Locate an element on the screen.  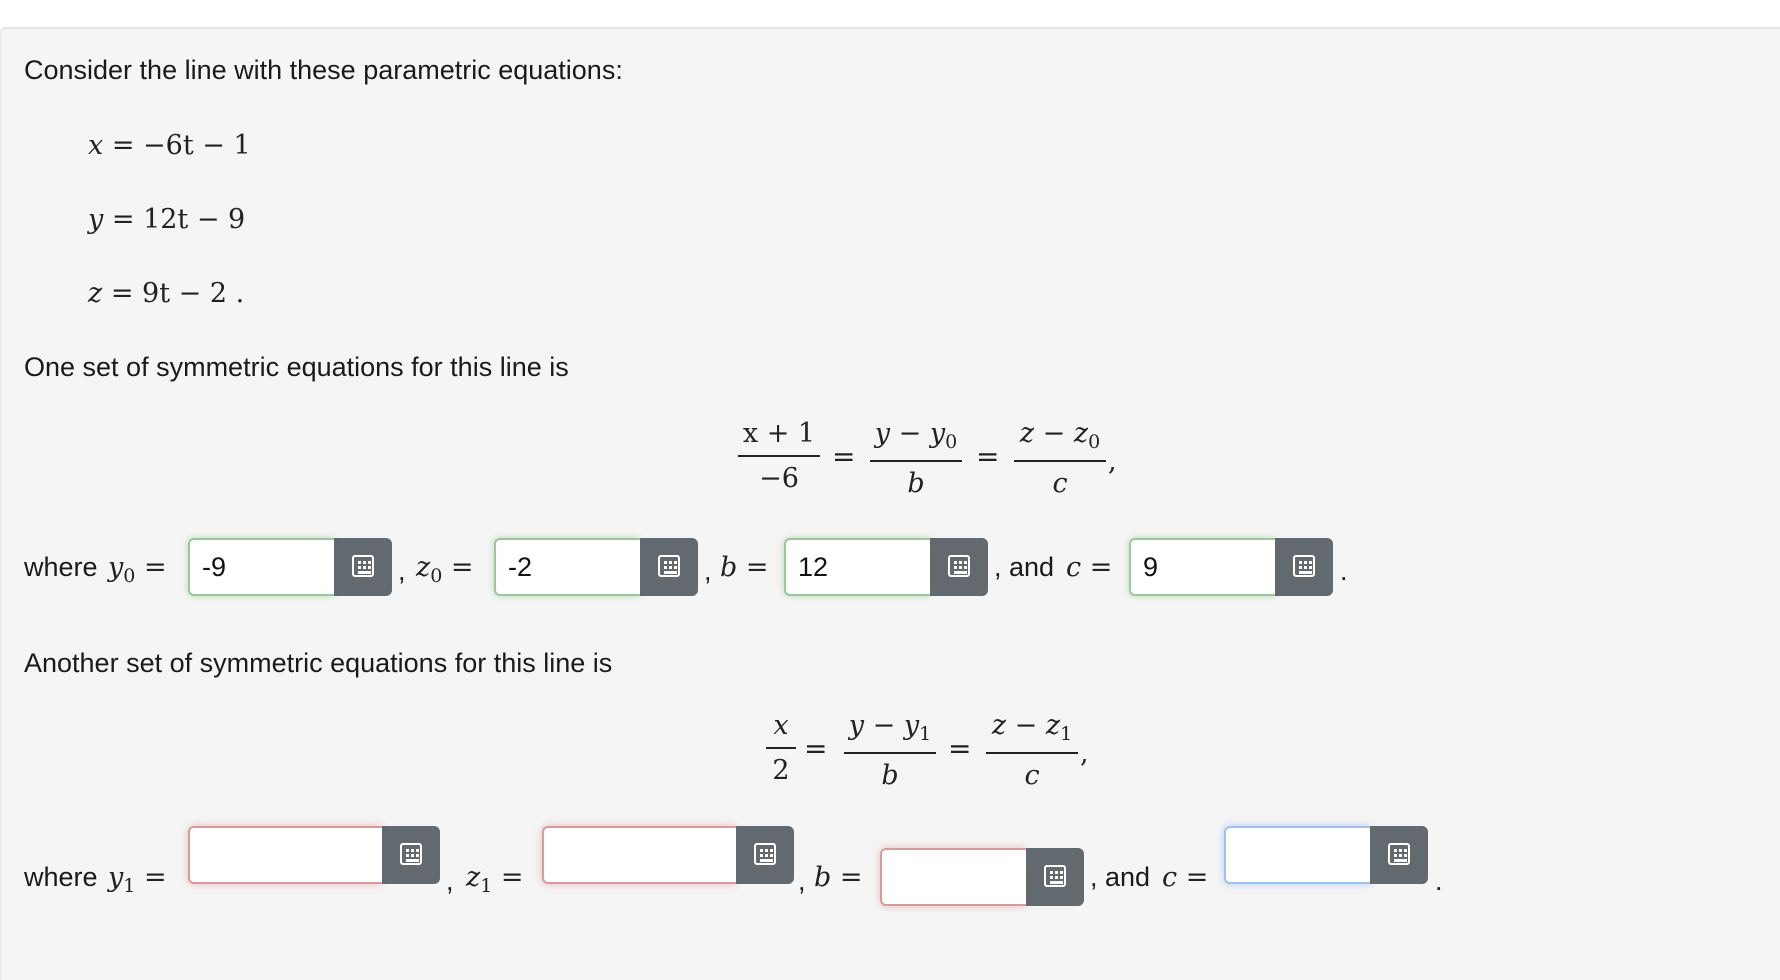
set2-z1-var: z1 = is located at coordinates (495, 879).